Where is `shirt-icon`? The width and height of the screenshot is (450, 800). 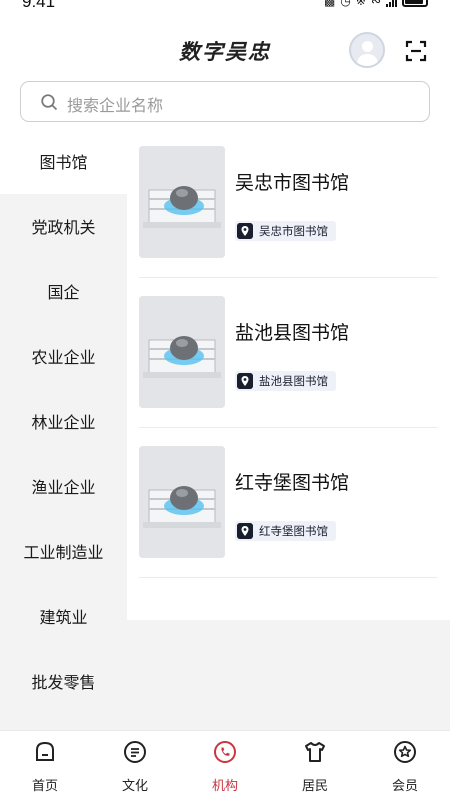 shirt-icon is located at coordinates (315, 752).